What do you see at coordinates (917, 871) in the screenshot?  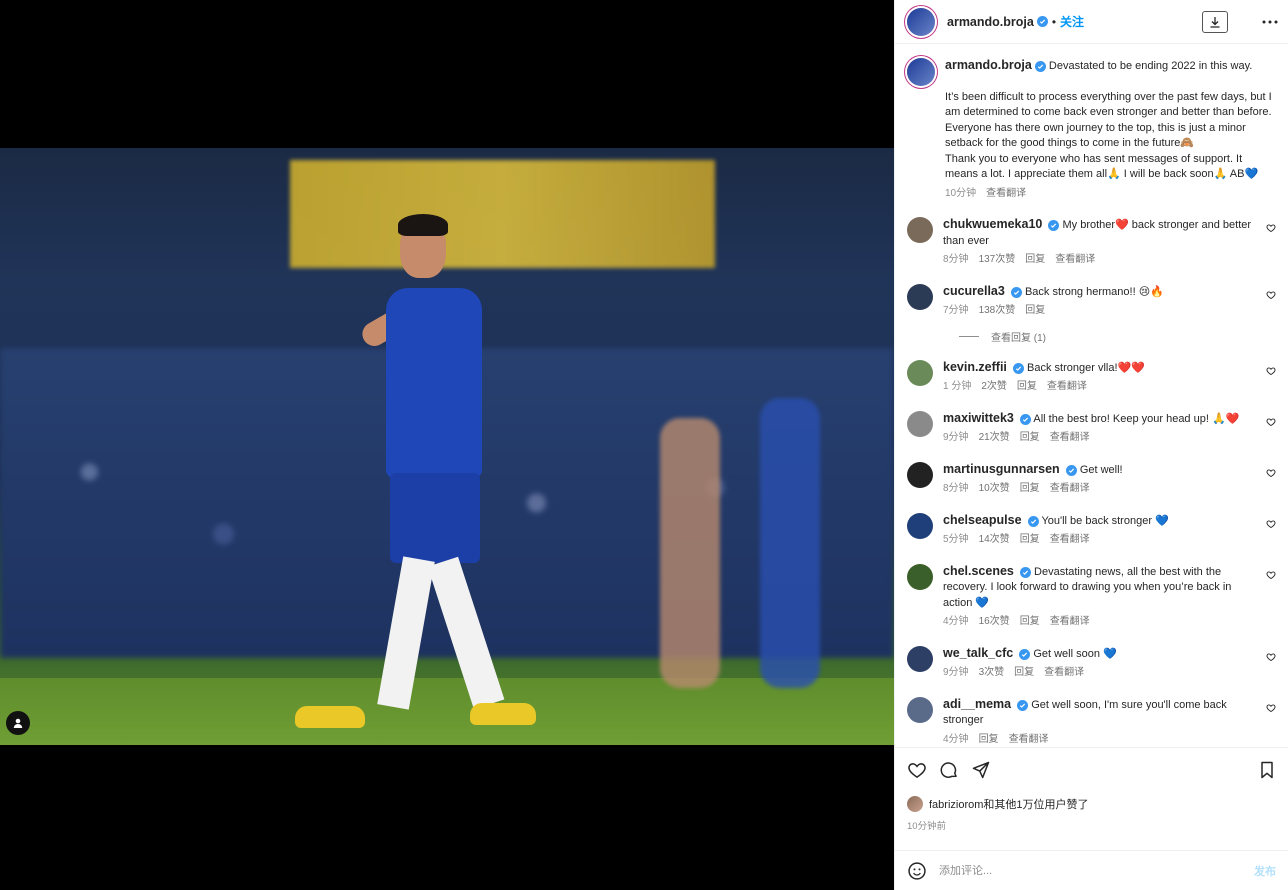 I see `emoji-icon` at bounding box center [917, 871].